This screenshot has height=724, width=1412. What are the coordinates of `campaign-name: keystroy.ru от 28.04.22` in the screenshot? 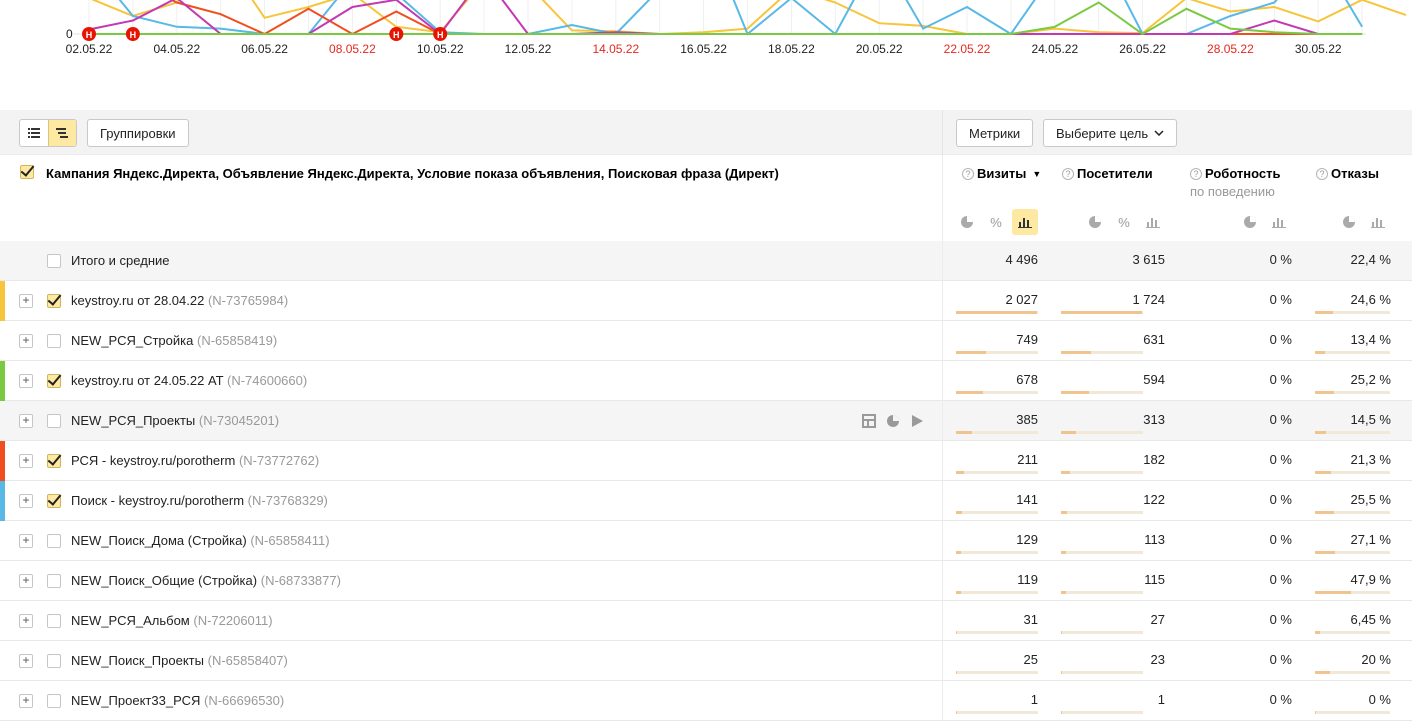 It's located at (138, 300).